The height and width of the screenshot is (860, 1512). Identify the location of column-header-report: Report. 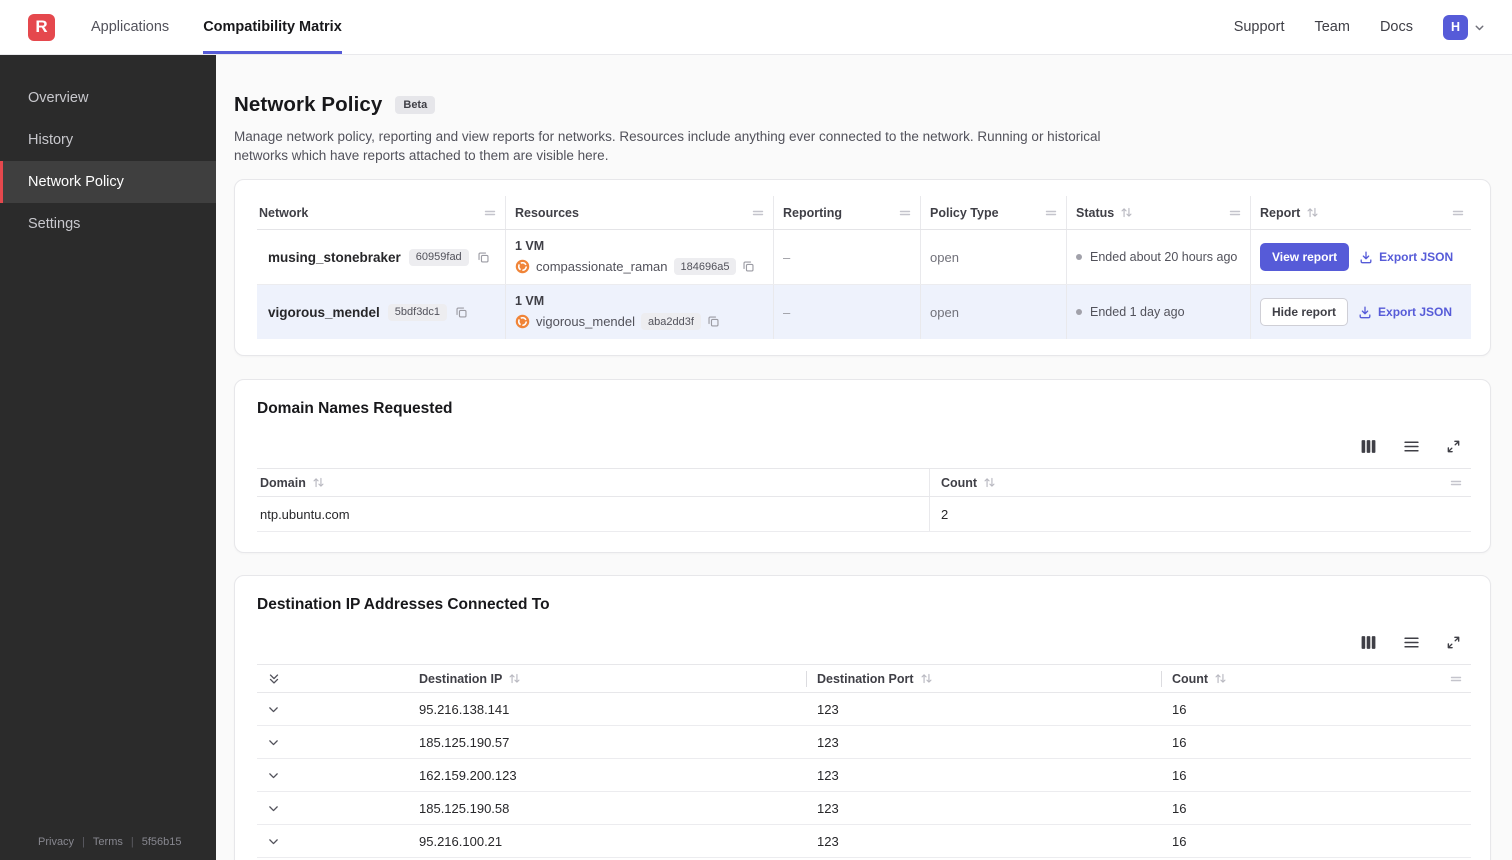
(1362, 212).